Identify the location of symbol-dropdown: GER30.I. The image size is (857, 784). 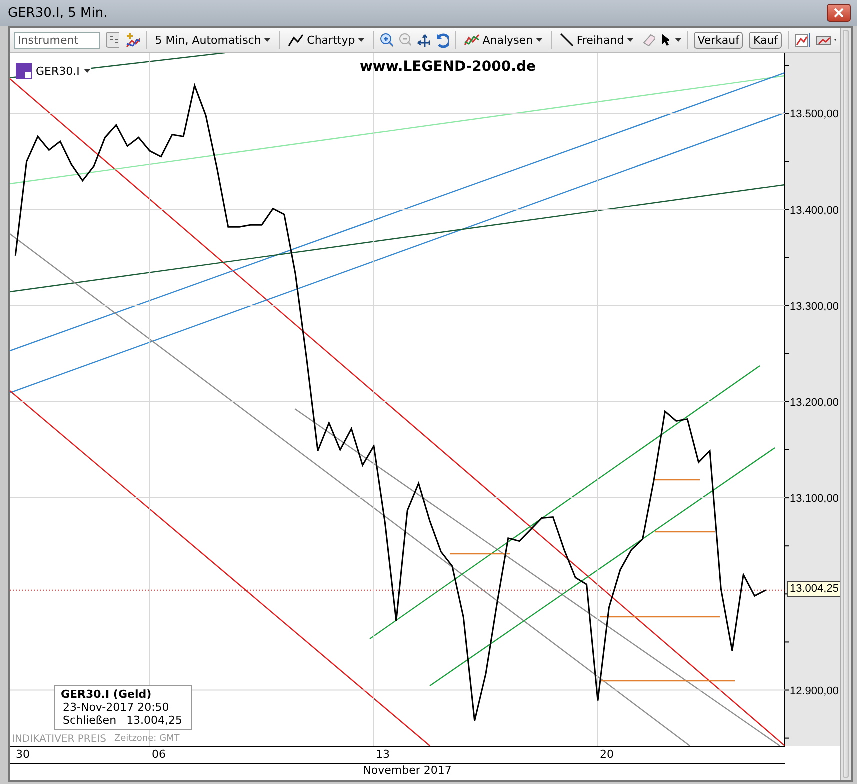
(53, 71).